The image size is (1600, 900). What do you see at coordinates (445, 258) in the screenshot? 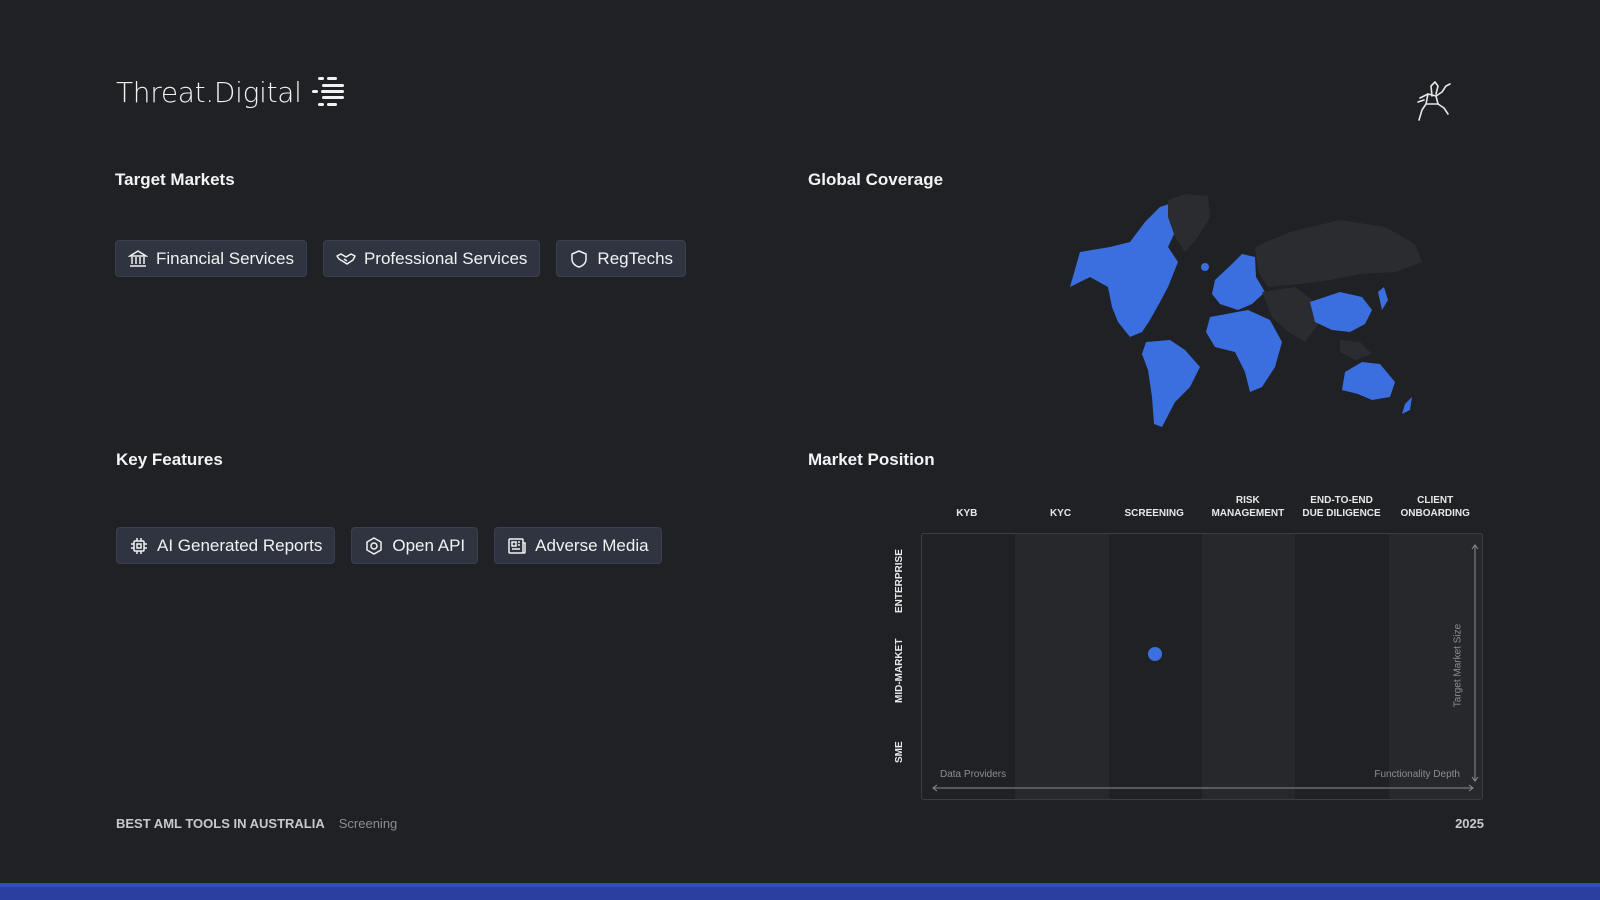
I see `tag-label: Professional Services` at bounding box center [445, 258].